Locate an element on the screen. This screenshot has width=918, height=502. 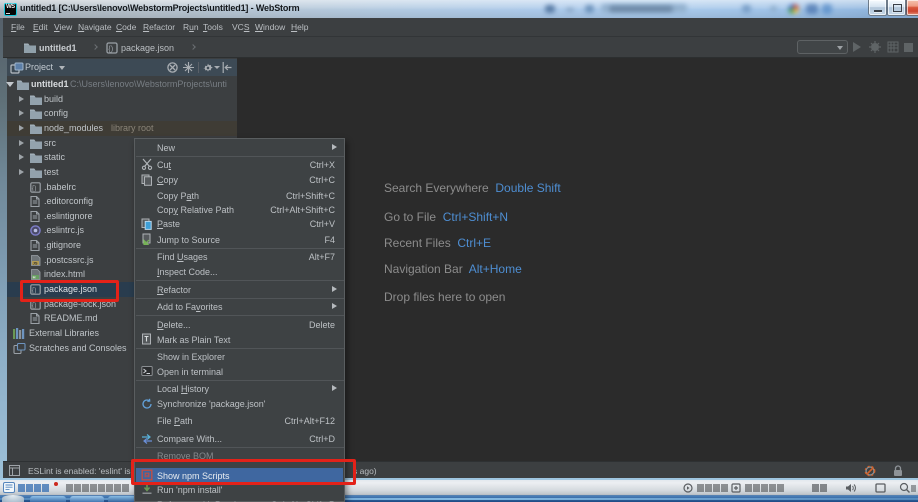
svg-text: JS is located at coordinates (35, 262).